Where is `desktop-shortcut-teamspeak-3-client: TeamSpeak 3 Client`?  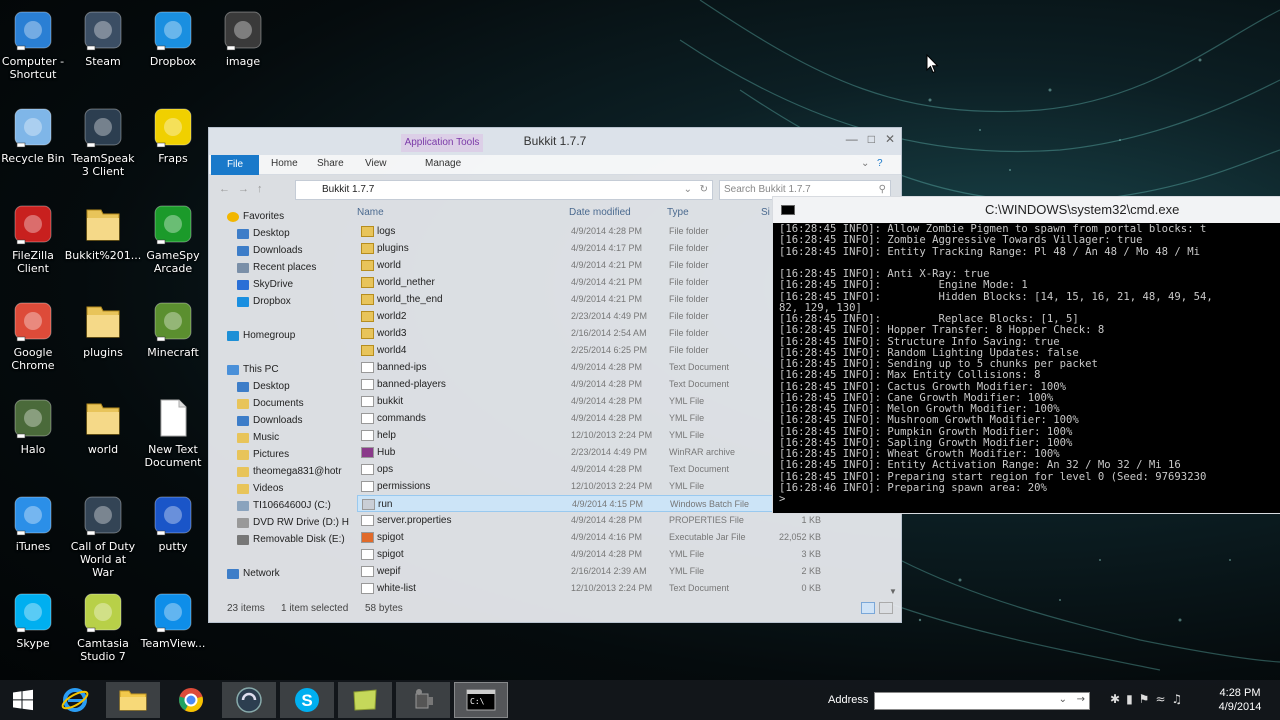 desktop-shortcut-teamspeak-3-client: TeamSpeak 3 Client is located at coordinates (103, 141).